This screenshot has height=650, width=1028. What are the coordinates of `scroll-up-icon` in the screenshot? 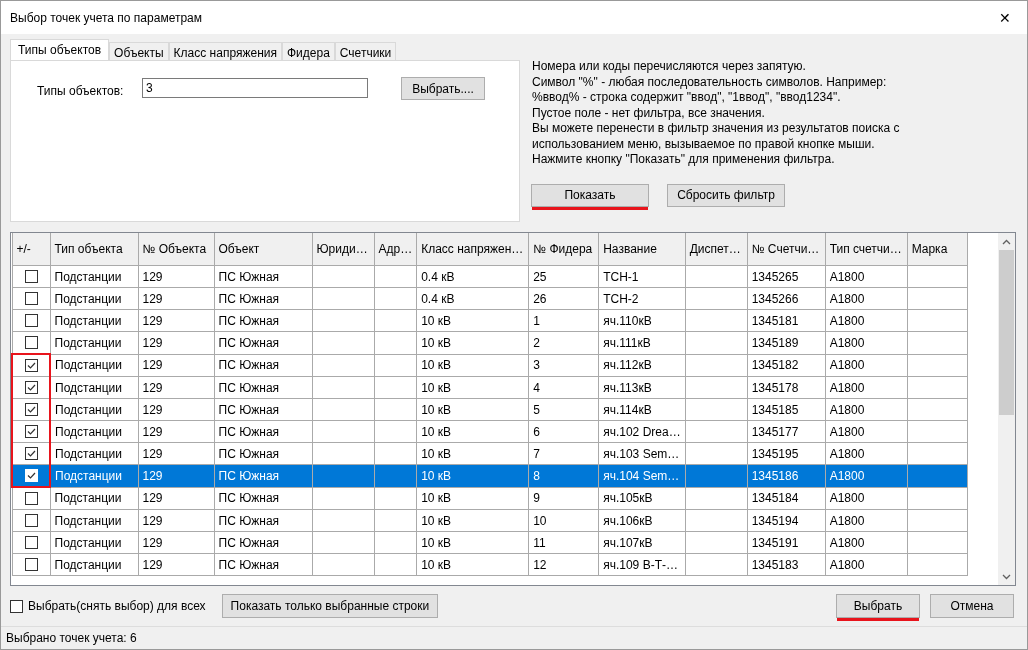 It's located at (1006, 241).